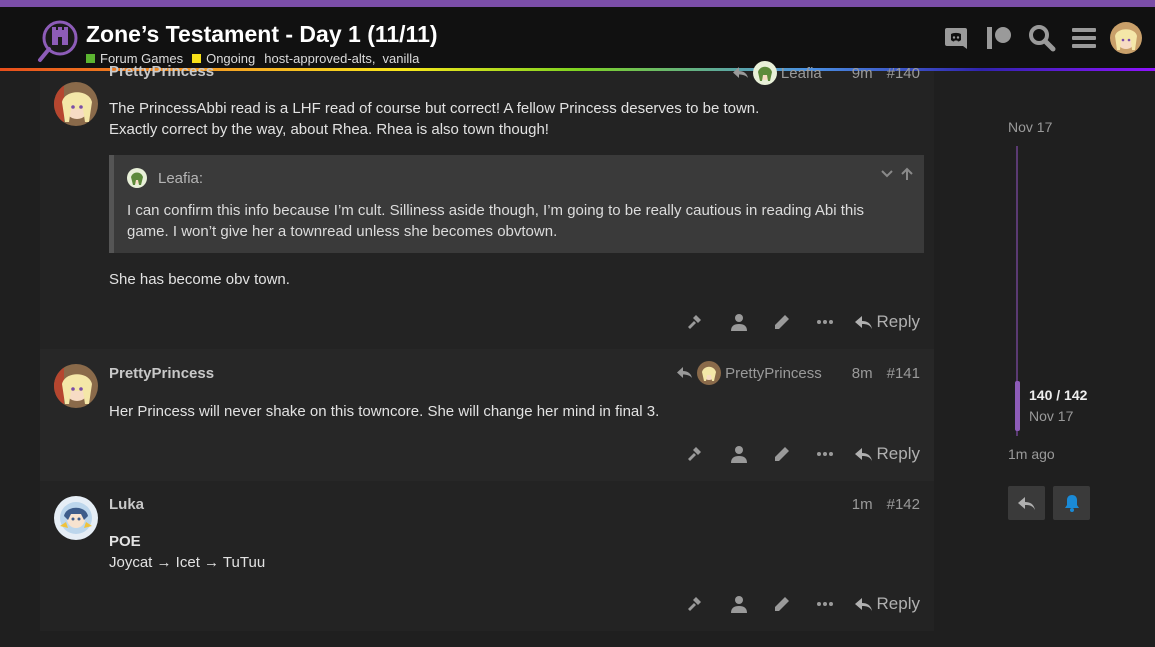 This screenshot has width=1155, height=647. What do you see at coordinates (903, 504) in the screenshot?
I see `post-number: #142` at bounding box center [903, 504].